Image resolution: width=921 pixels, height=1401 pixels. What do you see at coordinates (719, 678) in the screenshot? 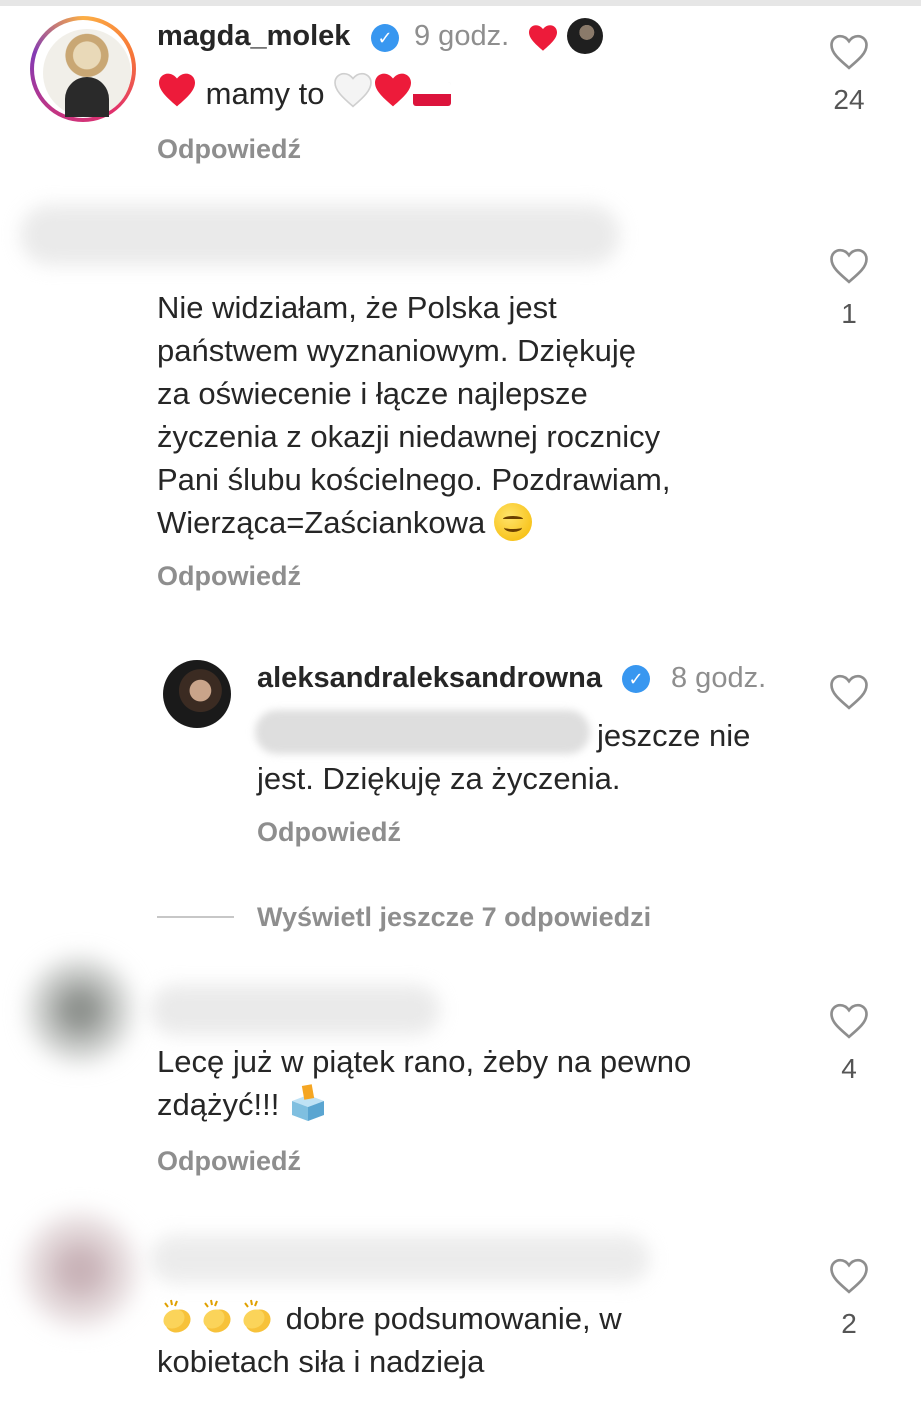
I see `reply-time: 8 godz.` at bounding box center [719, 678].